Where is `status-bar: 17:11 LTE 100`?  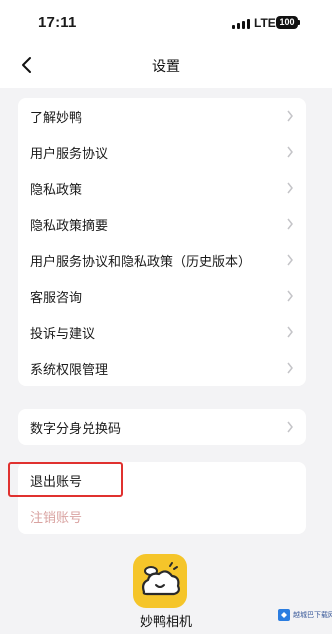
status-bar: 17:11 LTE 100 is located at coordinates (166, 22).